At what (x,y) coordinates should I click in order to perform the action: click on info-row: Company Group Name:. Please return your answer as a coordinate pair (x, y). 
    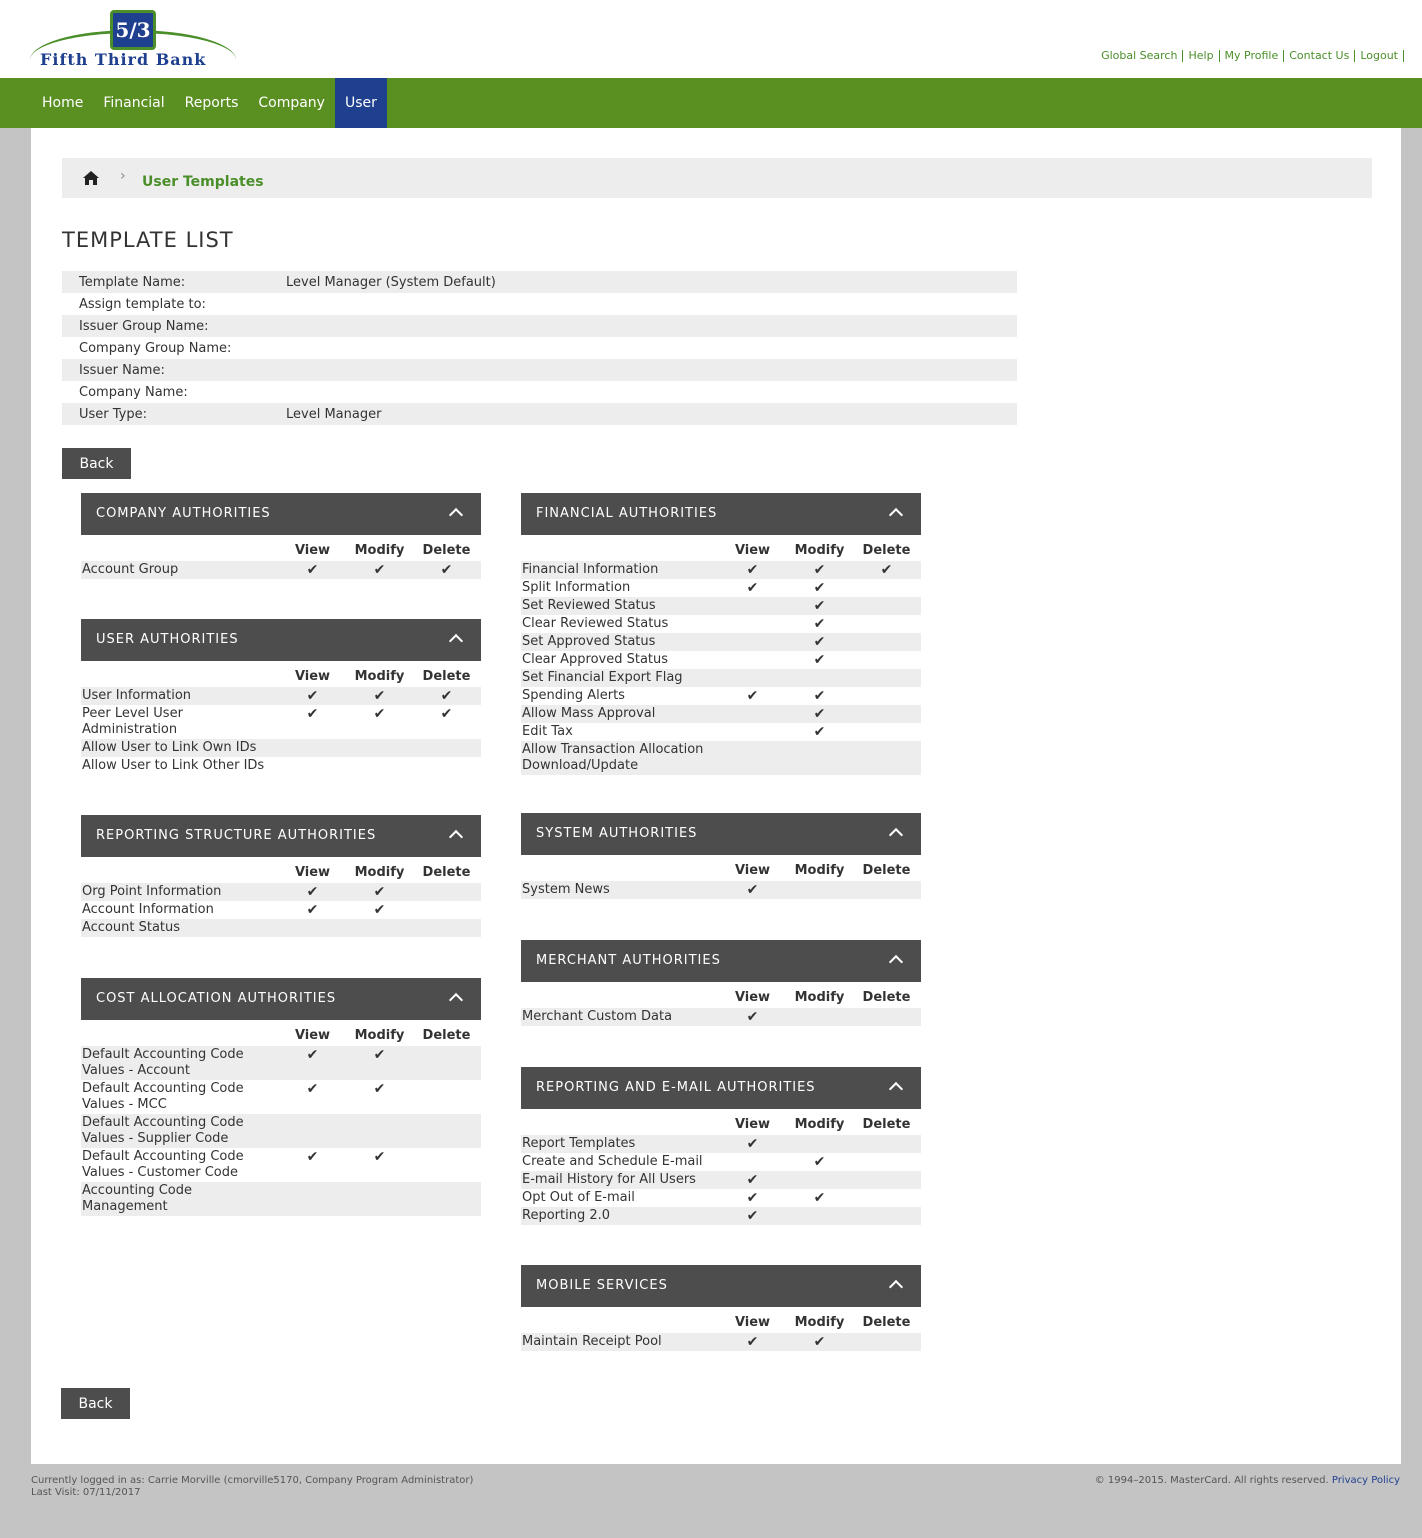
    Looking at the image, I should click on (539, 348).